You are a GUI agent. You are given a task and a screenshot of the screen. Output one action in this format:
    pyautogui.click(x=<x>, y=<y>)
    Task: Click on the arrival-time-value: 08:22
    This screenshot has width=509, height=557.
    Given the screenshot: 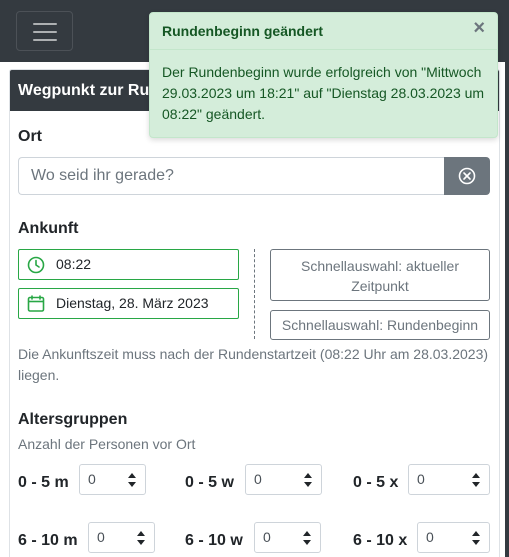 What is the action you would take?
    pyautogui.click(x=74, y=264)
    